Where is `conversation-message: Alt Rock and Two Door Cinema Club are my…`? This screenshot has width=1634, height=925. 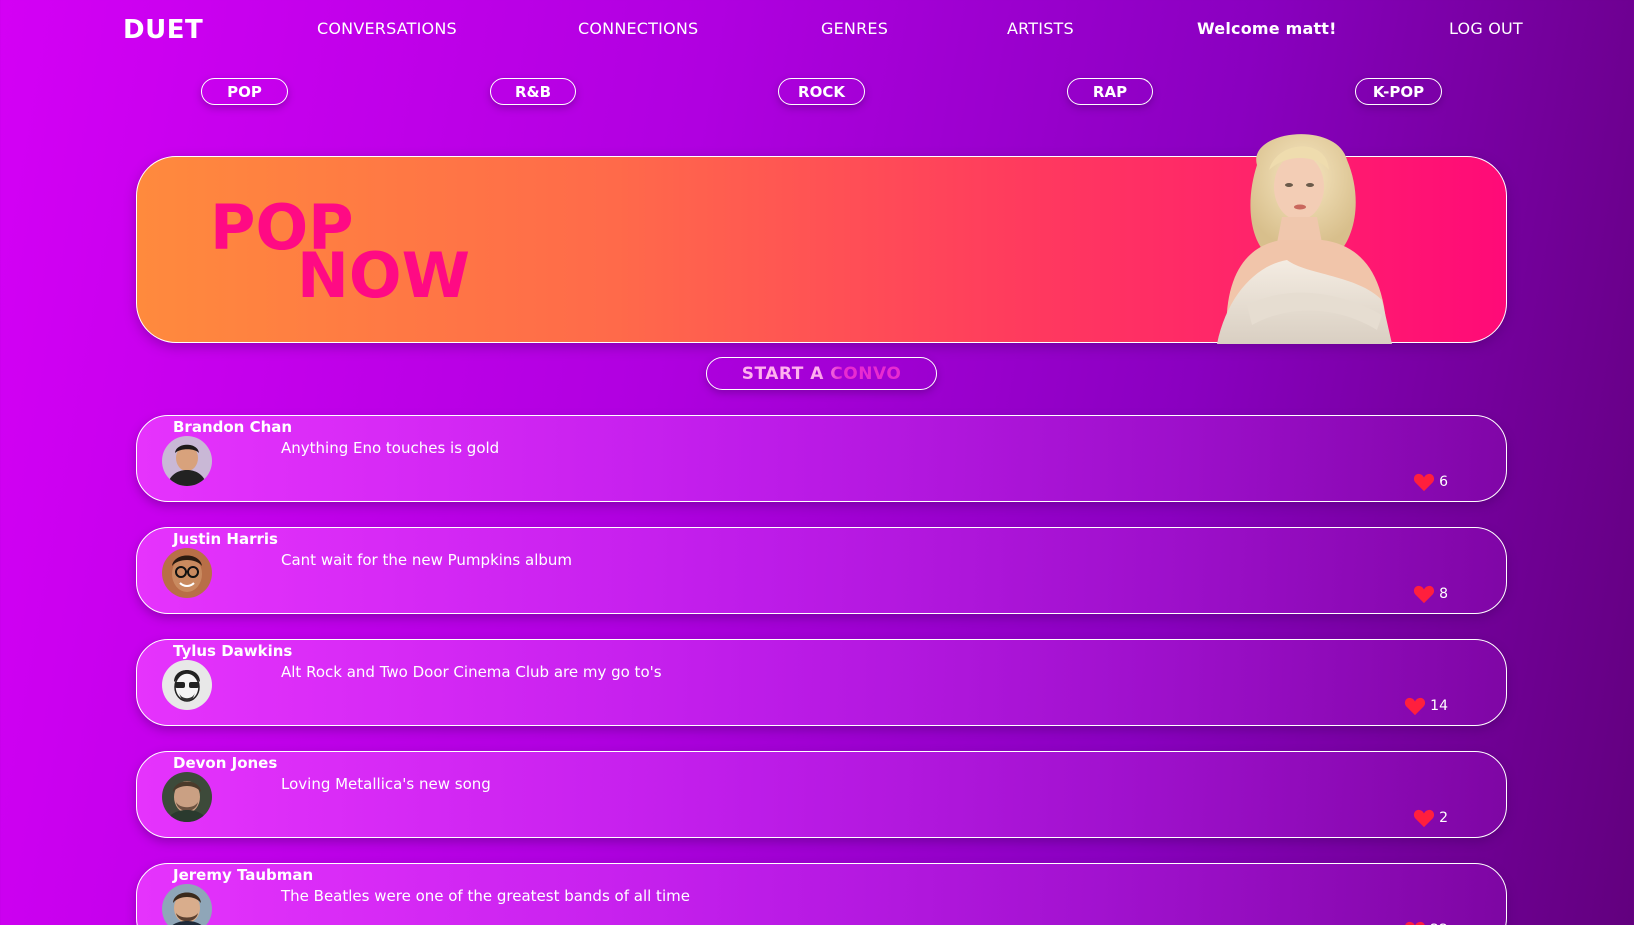
conversation-message: Alt Rock and Two Door Cinema Club are my… is located at coordinates (471, 672).